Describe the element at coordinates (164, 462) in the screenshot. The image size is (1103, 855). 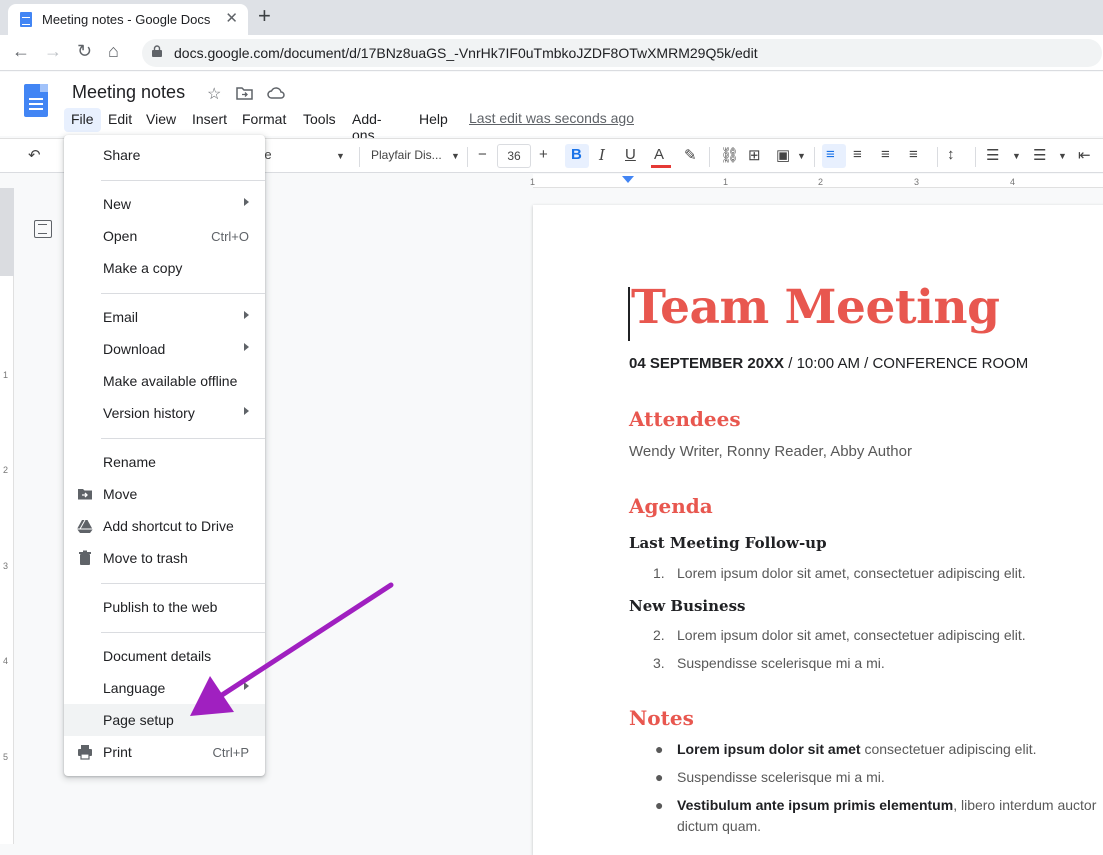
I see `menu-item-rename: Rename` at that location.